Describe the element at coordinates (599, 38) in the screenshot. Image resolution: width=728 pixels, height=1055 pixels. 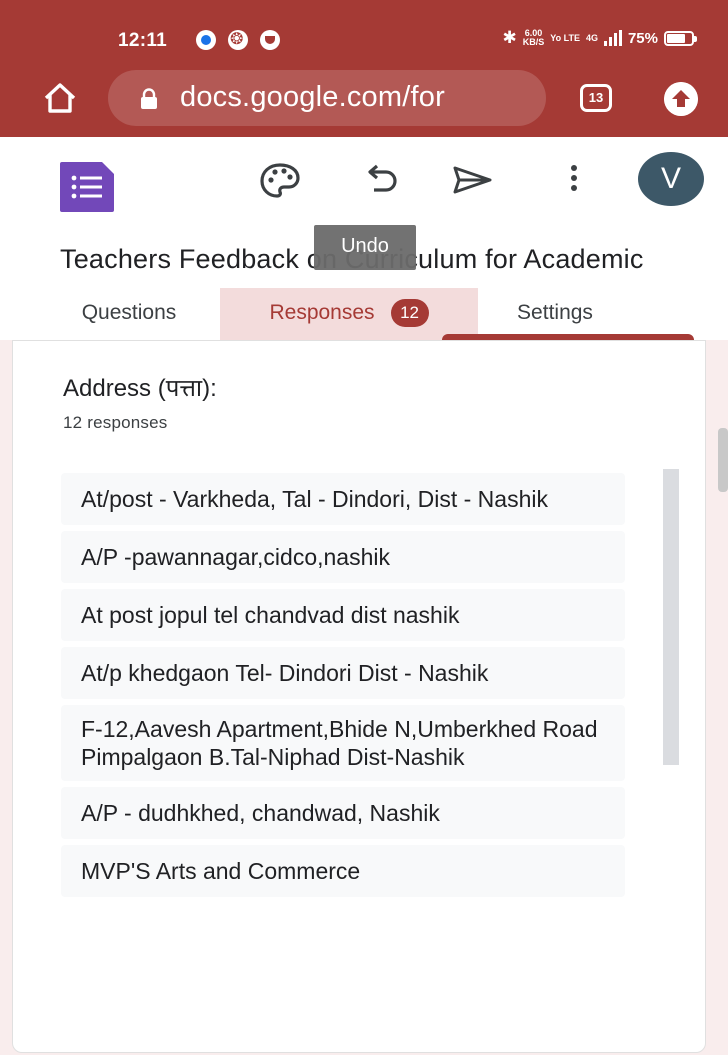
I see `status-indicators: ✱ 6.00 KB/S Yo LTE 4G 75%` at that location.